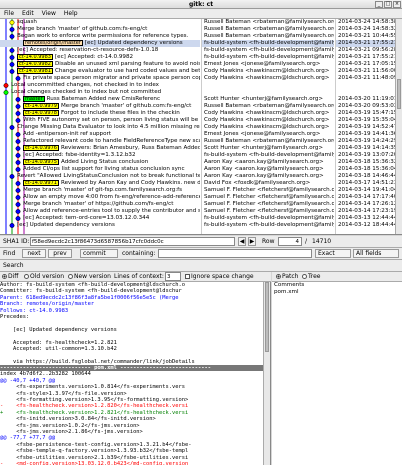  What do you see at coordinates (34, 99) in the screenshot?
I see `branch-label: master` at bounding box center [34, 99].